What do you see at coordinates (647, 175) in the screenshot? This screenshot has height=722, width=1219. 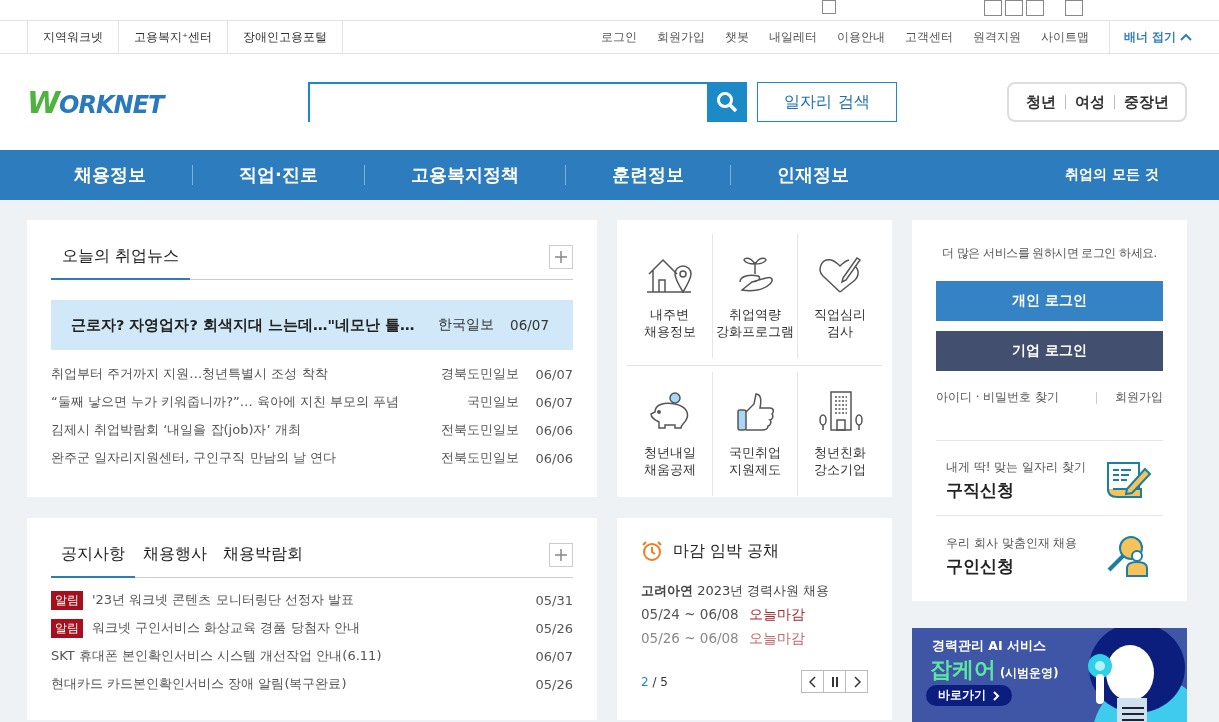 I see `nav-item: 훈련정보` at bounding box center [647, 175].